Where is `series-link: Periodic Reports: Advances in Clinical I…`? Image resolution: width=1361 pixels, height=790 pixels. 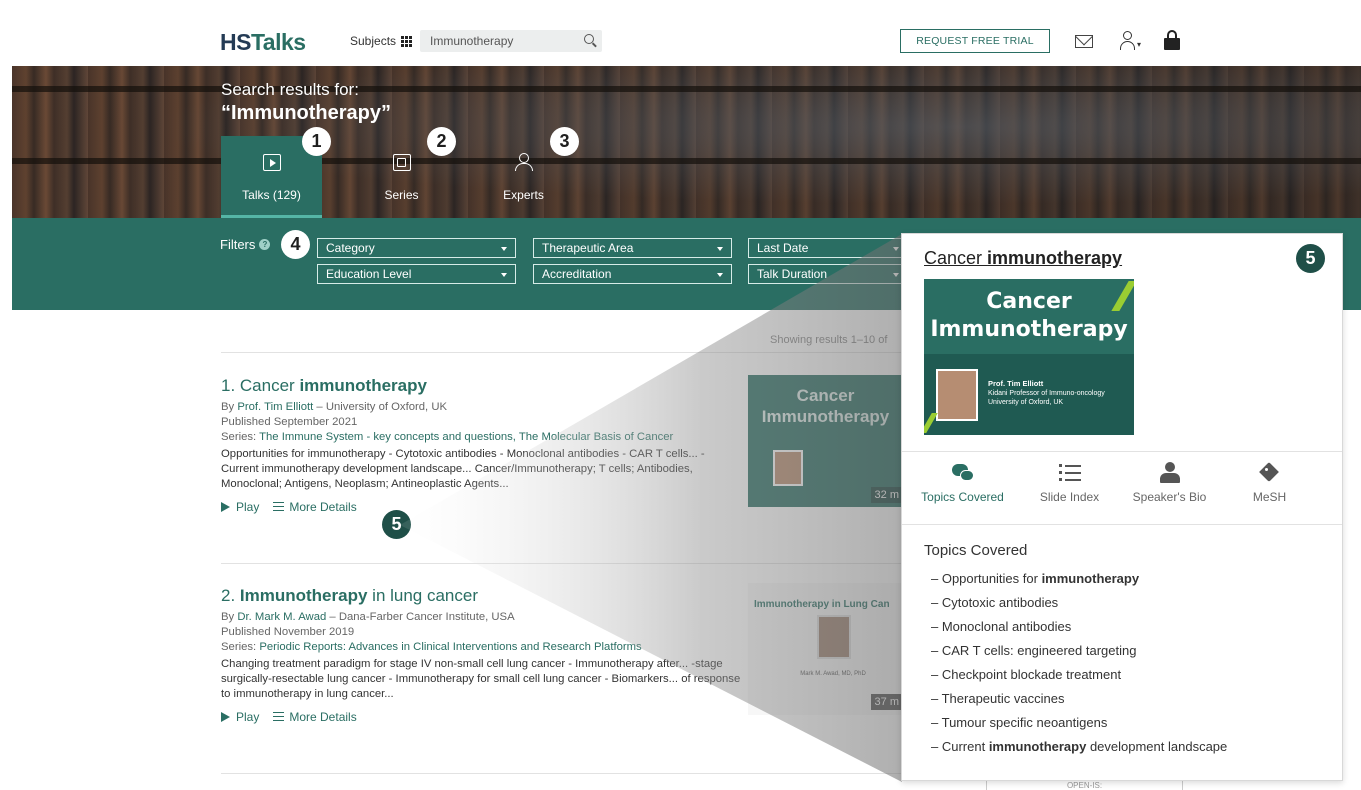 series-link: Periodic Reports: Advances in Clinical I… is located at coordinates (450, 647).